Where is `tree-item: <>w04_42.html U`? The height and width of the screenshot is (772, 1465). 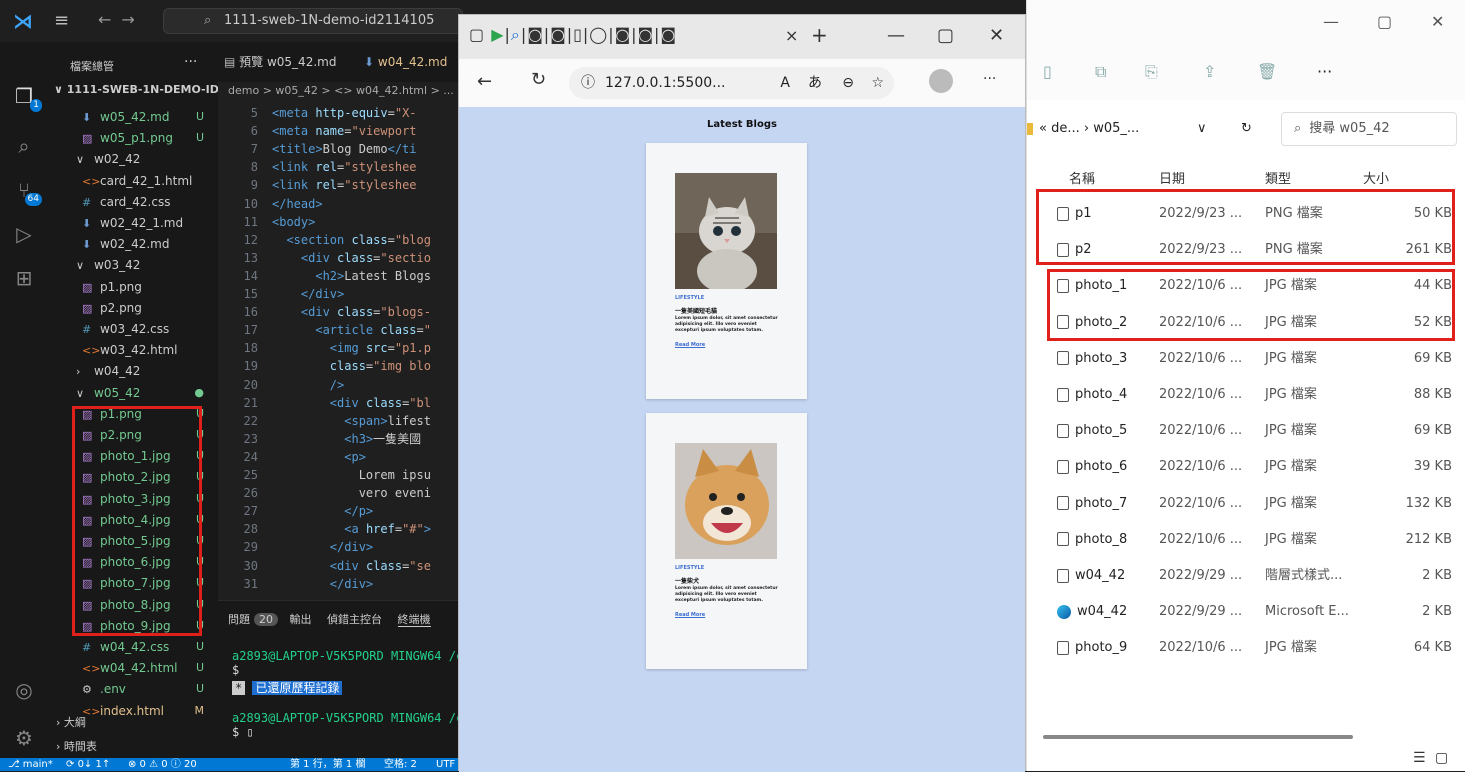 tree-item: <>w04_42.html U is located at coordinates (133, 668).